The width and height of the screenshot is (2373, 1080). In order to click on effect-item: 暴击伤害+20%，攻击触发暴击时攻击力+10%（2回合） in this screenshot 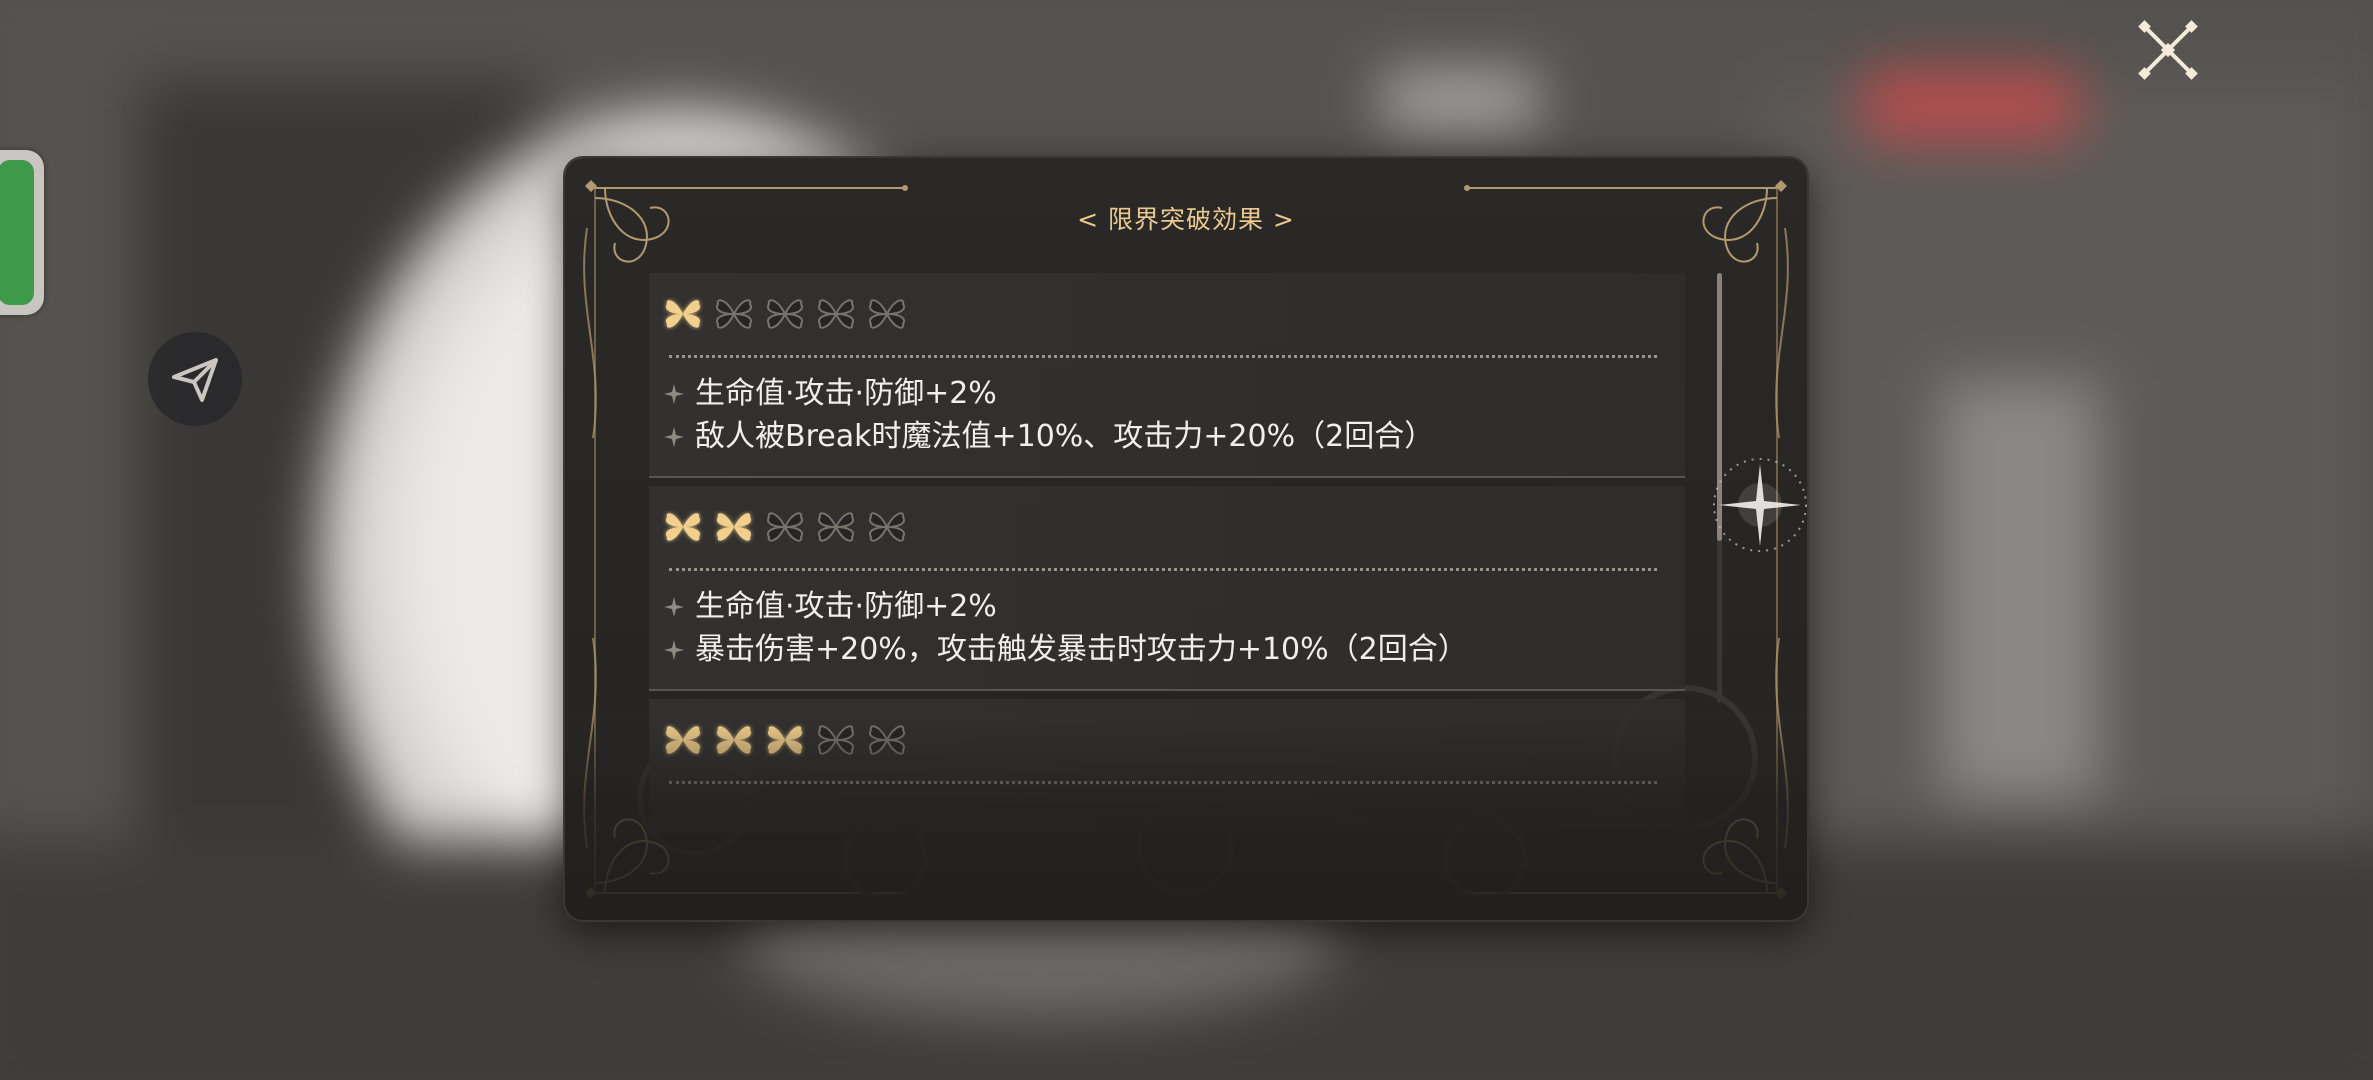, I will do `click(1173, 649)`.